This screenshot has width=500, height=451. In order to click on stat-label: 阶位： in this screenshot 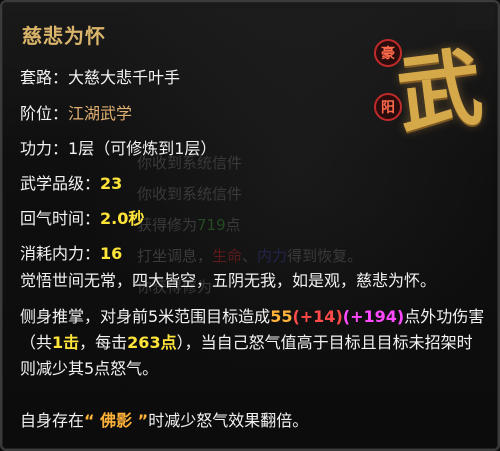, I will do `click(44, 113)`.